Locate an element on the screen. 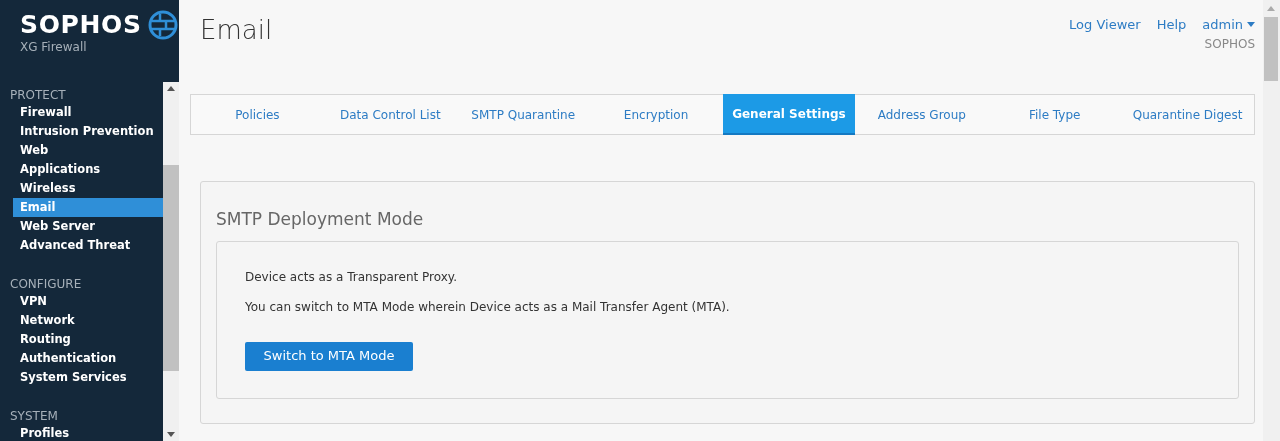 This screenshot has height=441, width=1280. page-scrollbar is located at coordinates (1271, 220).